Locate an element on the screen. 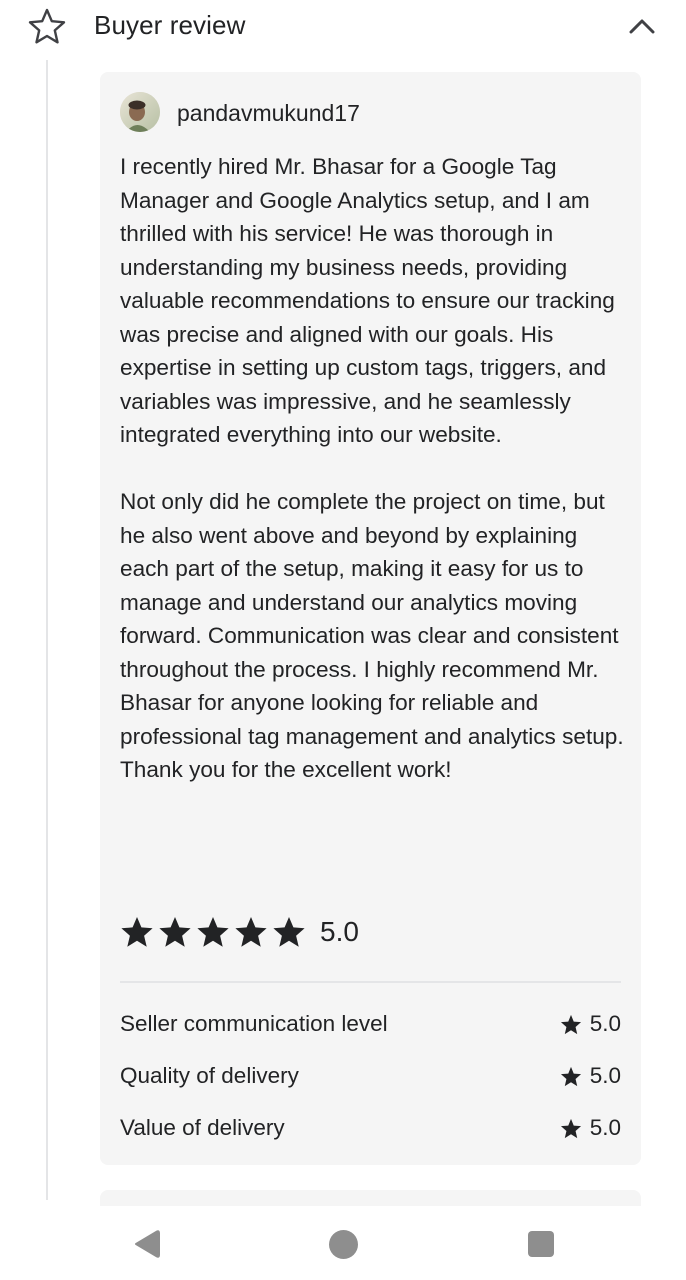  rating-label: Value of delivery is located at coordinates (202, 1127).